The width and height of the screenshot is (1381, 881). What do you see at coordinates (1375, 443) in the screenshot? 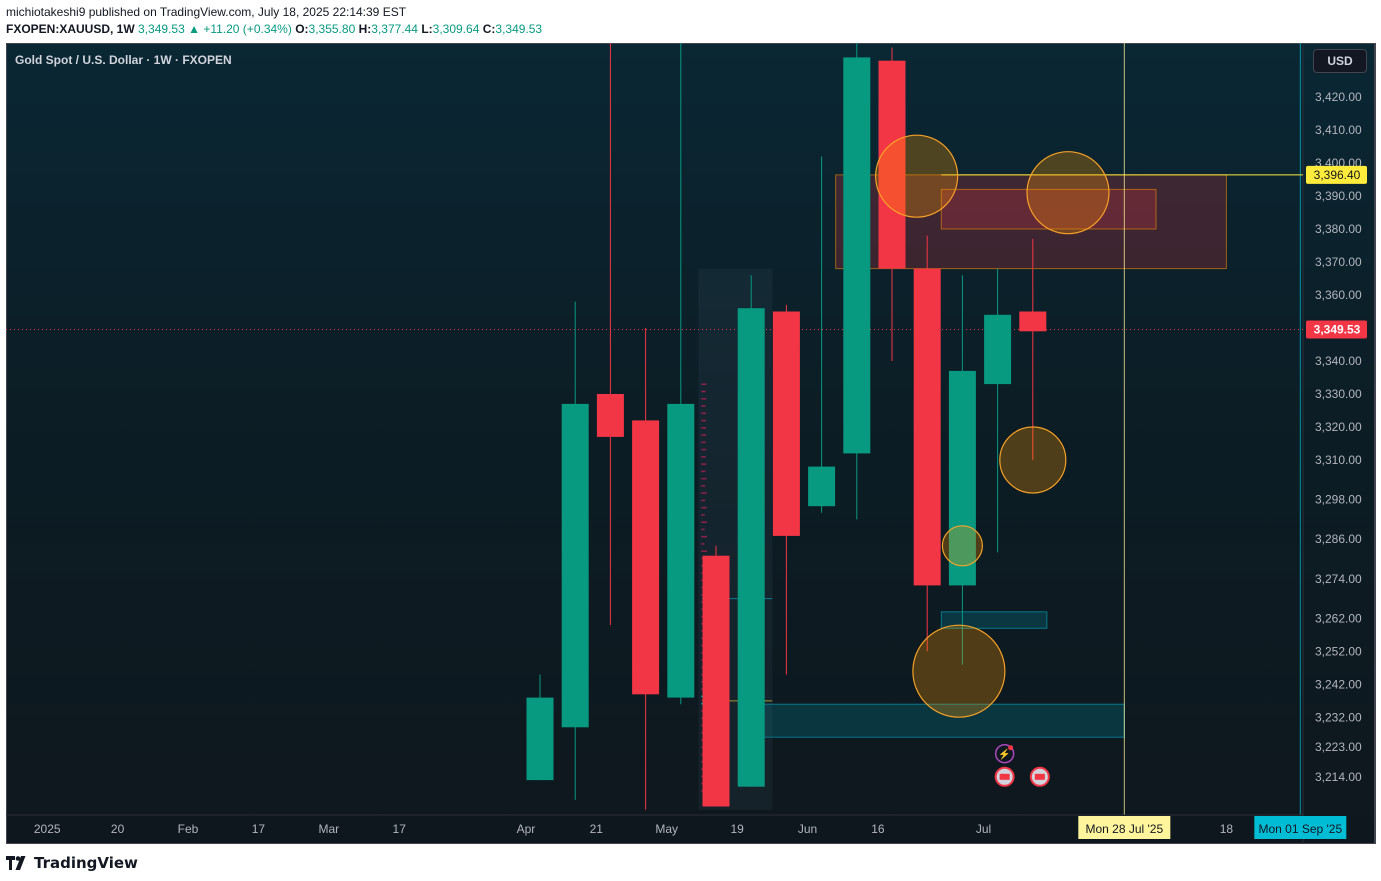
I see `frame-right-edge` at bounding box center [1375, 443].